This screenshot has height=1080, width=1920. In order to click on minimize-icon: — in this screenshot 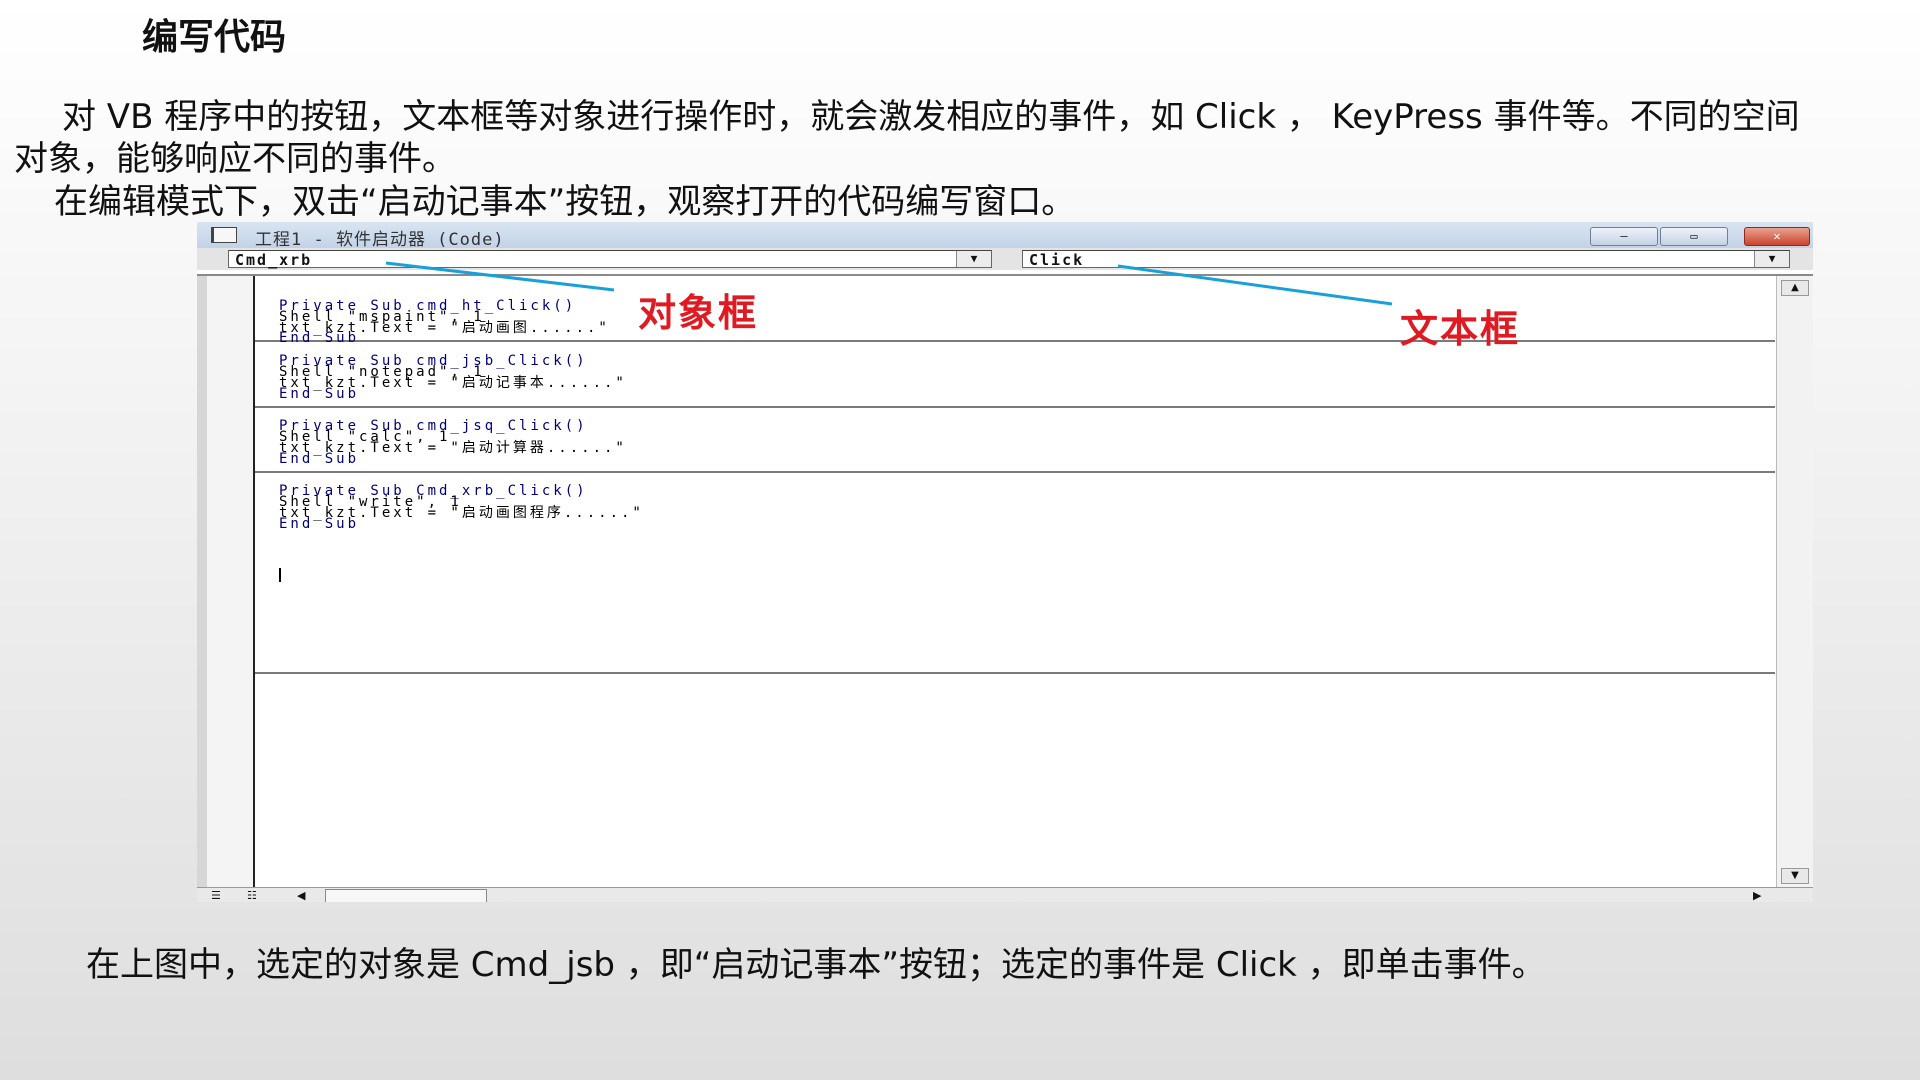, I will do `click(1624, 236)`.